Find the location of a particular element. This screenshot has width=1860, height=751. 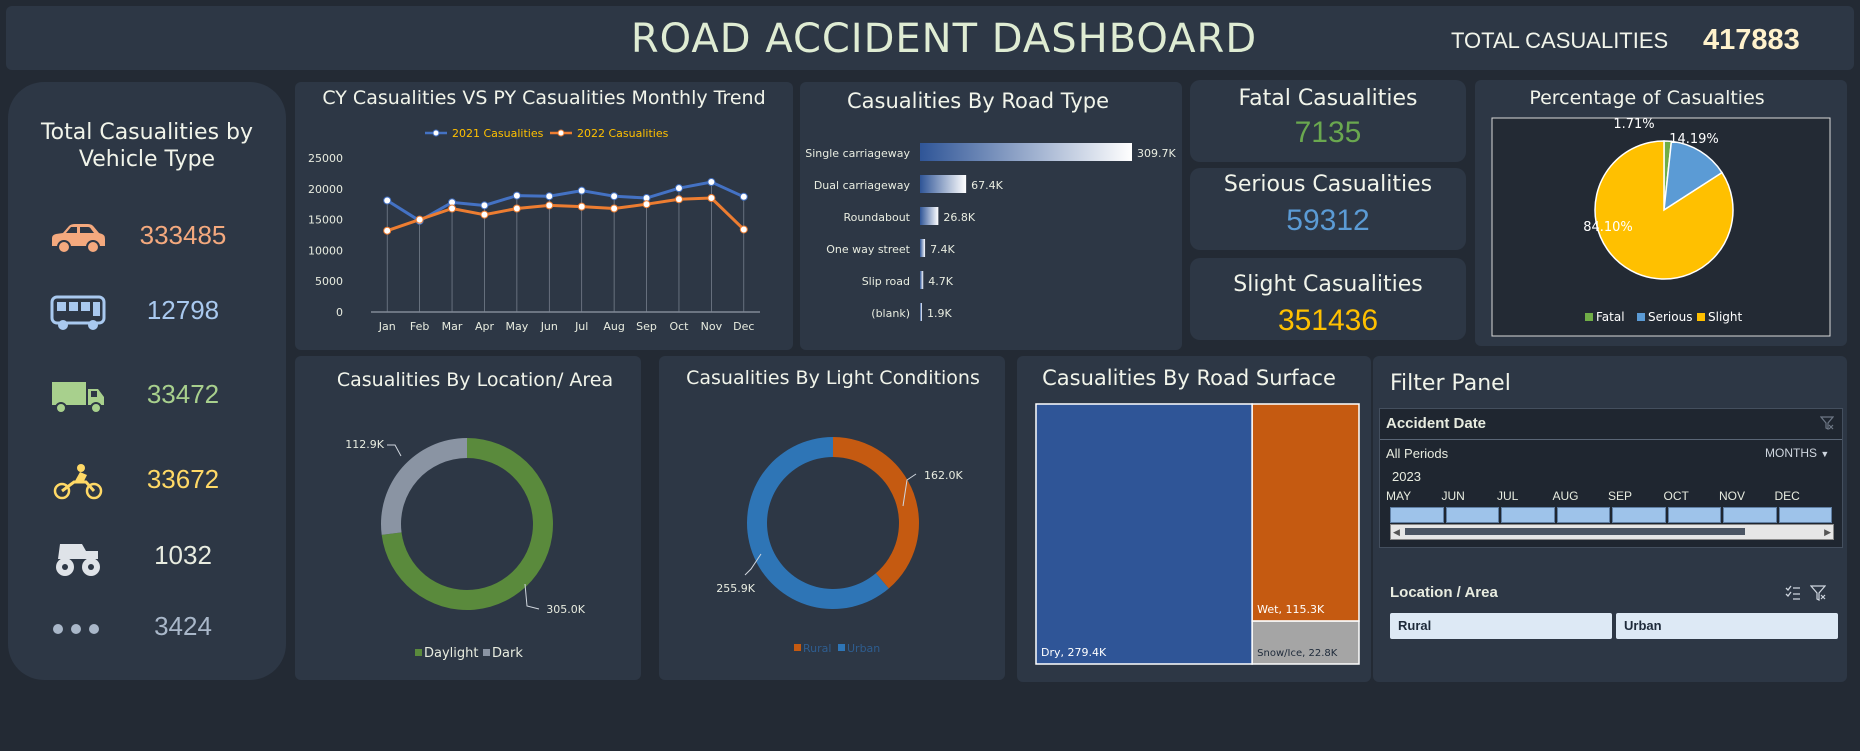

multi-select-icon is located at coordinates (1793, 593).